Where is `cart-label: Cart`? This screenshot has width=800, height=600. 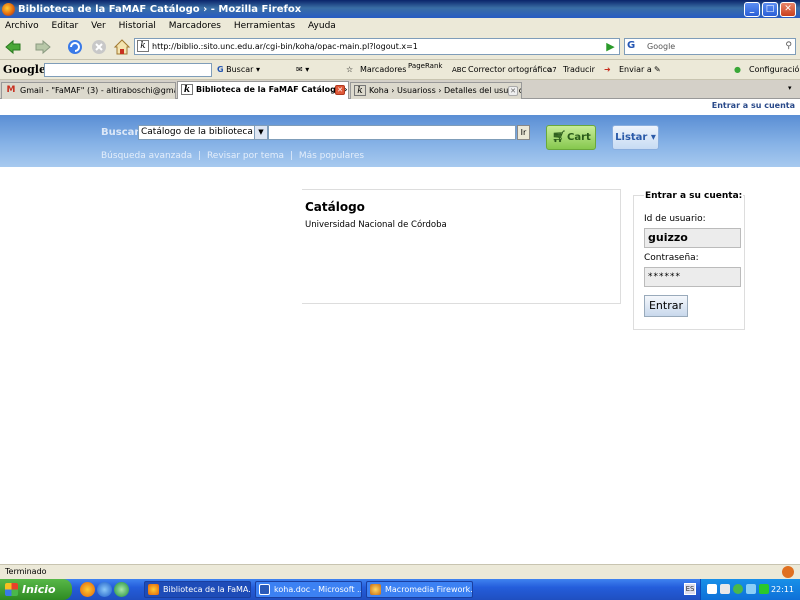
cart-label: Cart is located at coordinates (579, 137).